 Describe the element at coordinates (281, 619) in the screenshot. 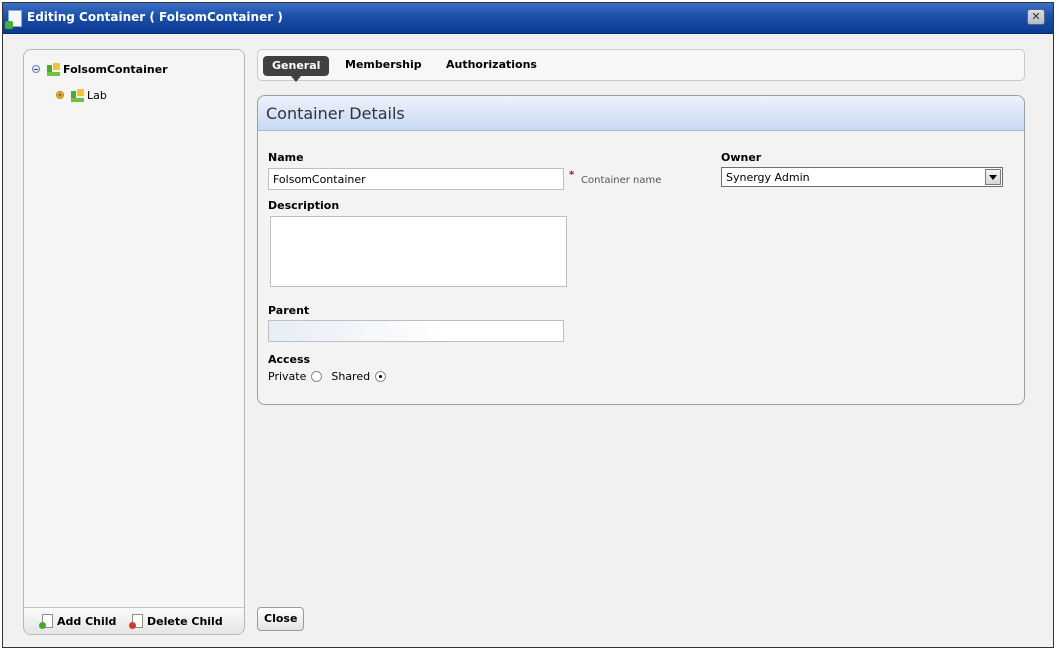

I see `close-button: Close` at that location.